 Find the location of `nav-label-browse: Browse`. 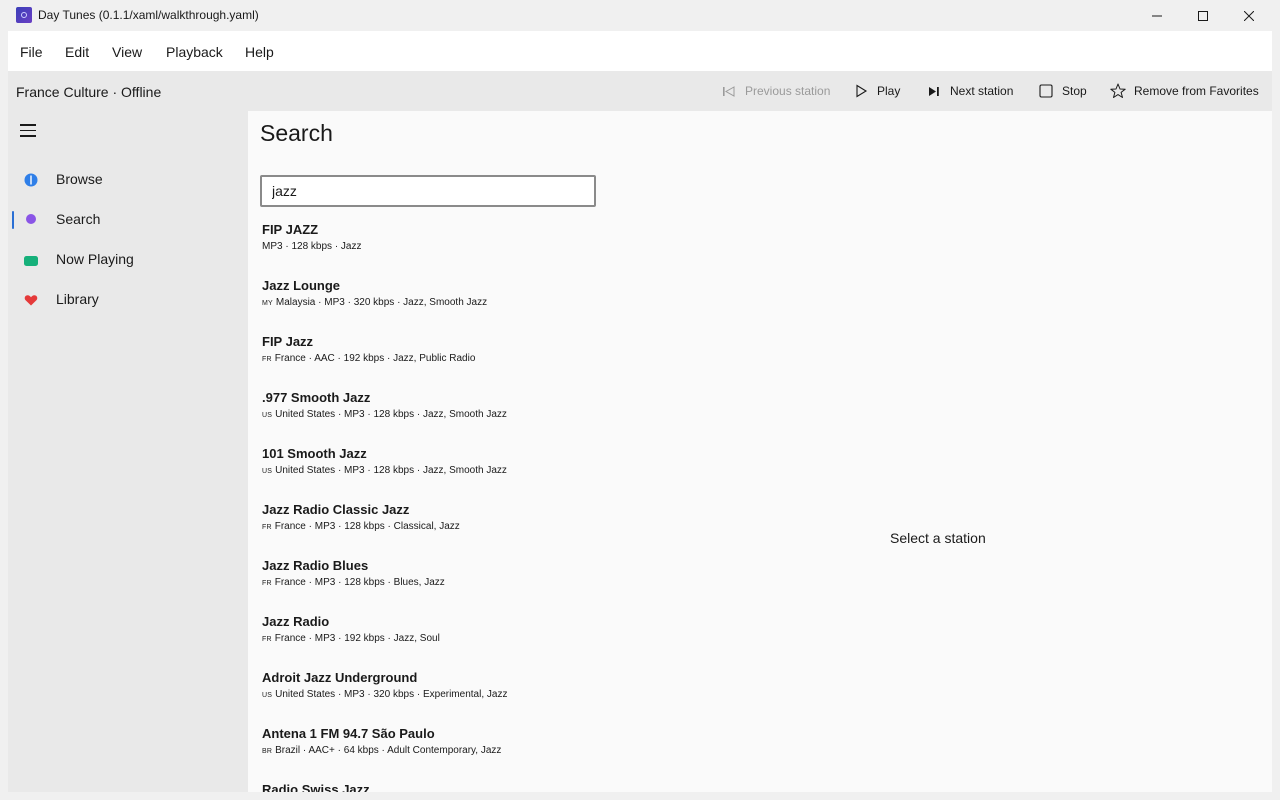

nav-label-browse: Browse is located at coordinates (79, 179).